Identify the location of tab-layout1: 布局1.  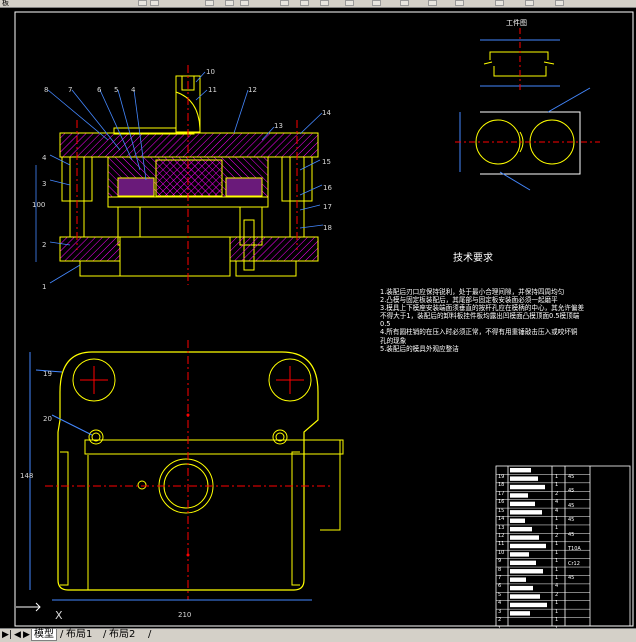
(79, 635).